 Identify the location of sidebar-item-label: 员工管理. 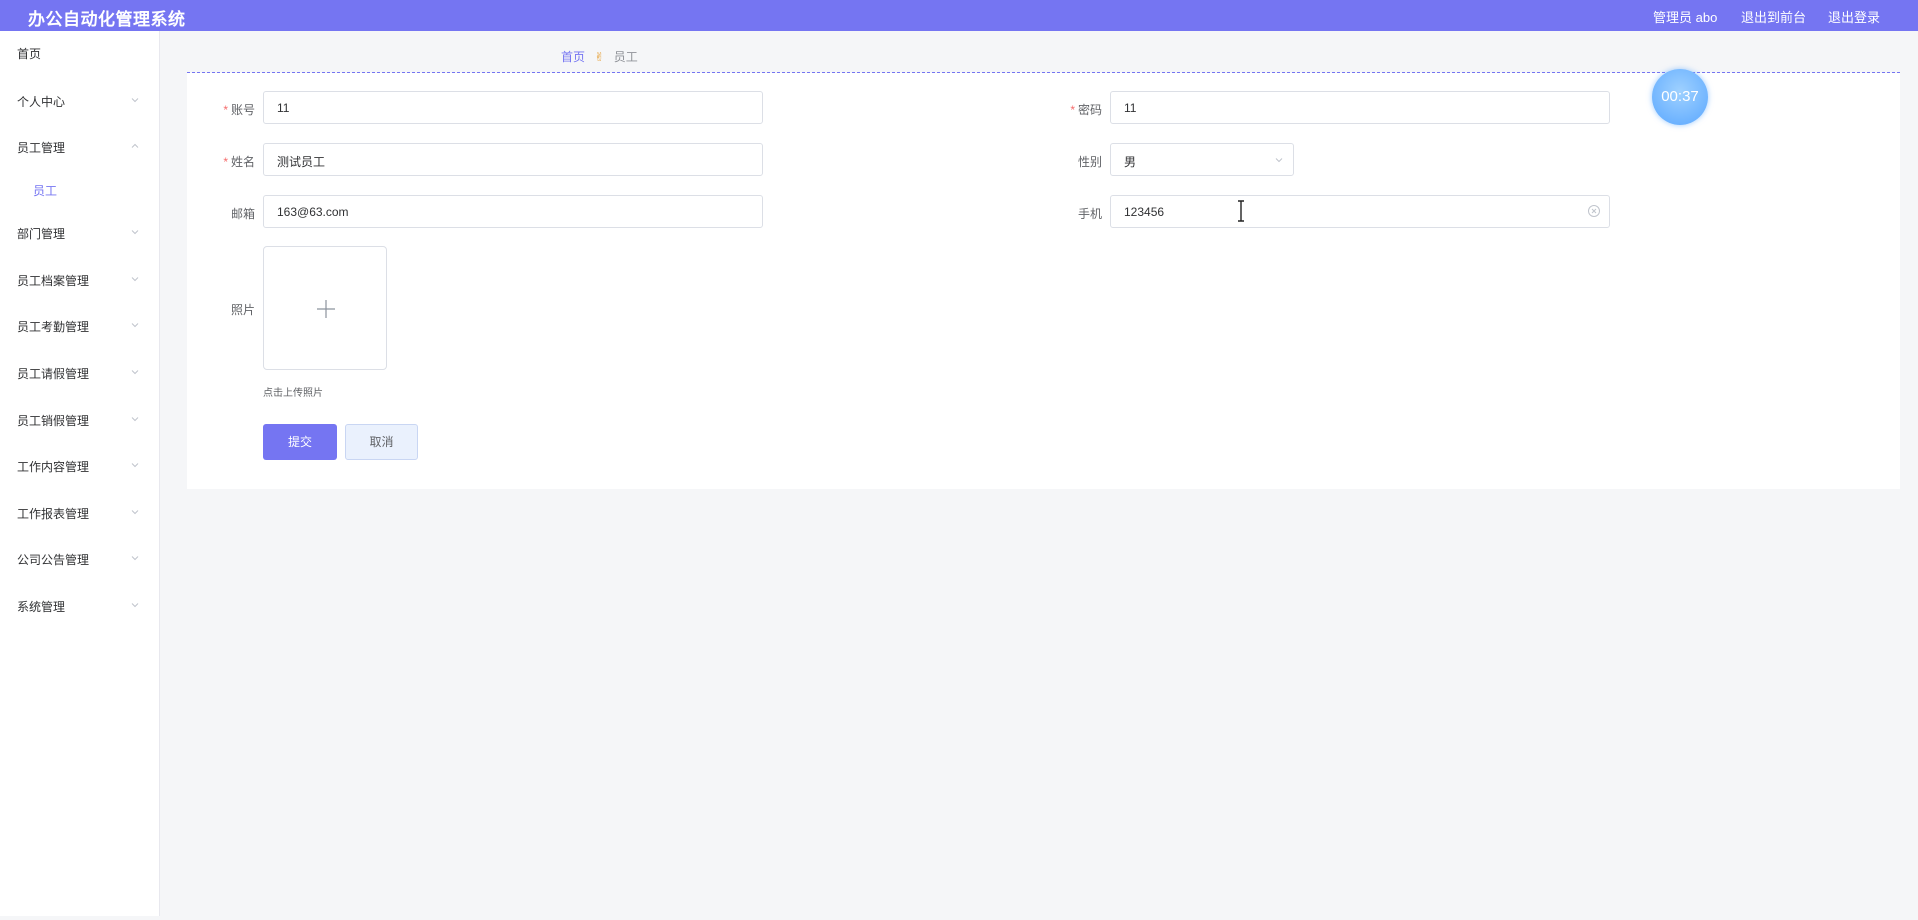
(41, 148).